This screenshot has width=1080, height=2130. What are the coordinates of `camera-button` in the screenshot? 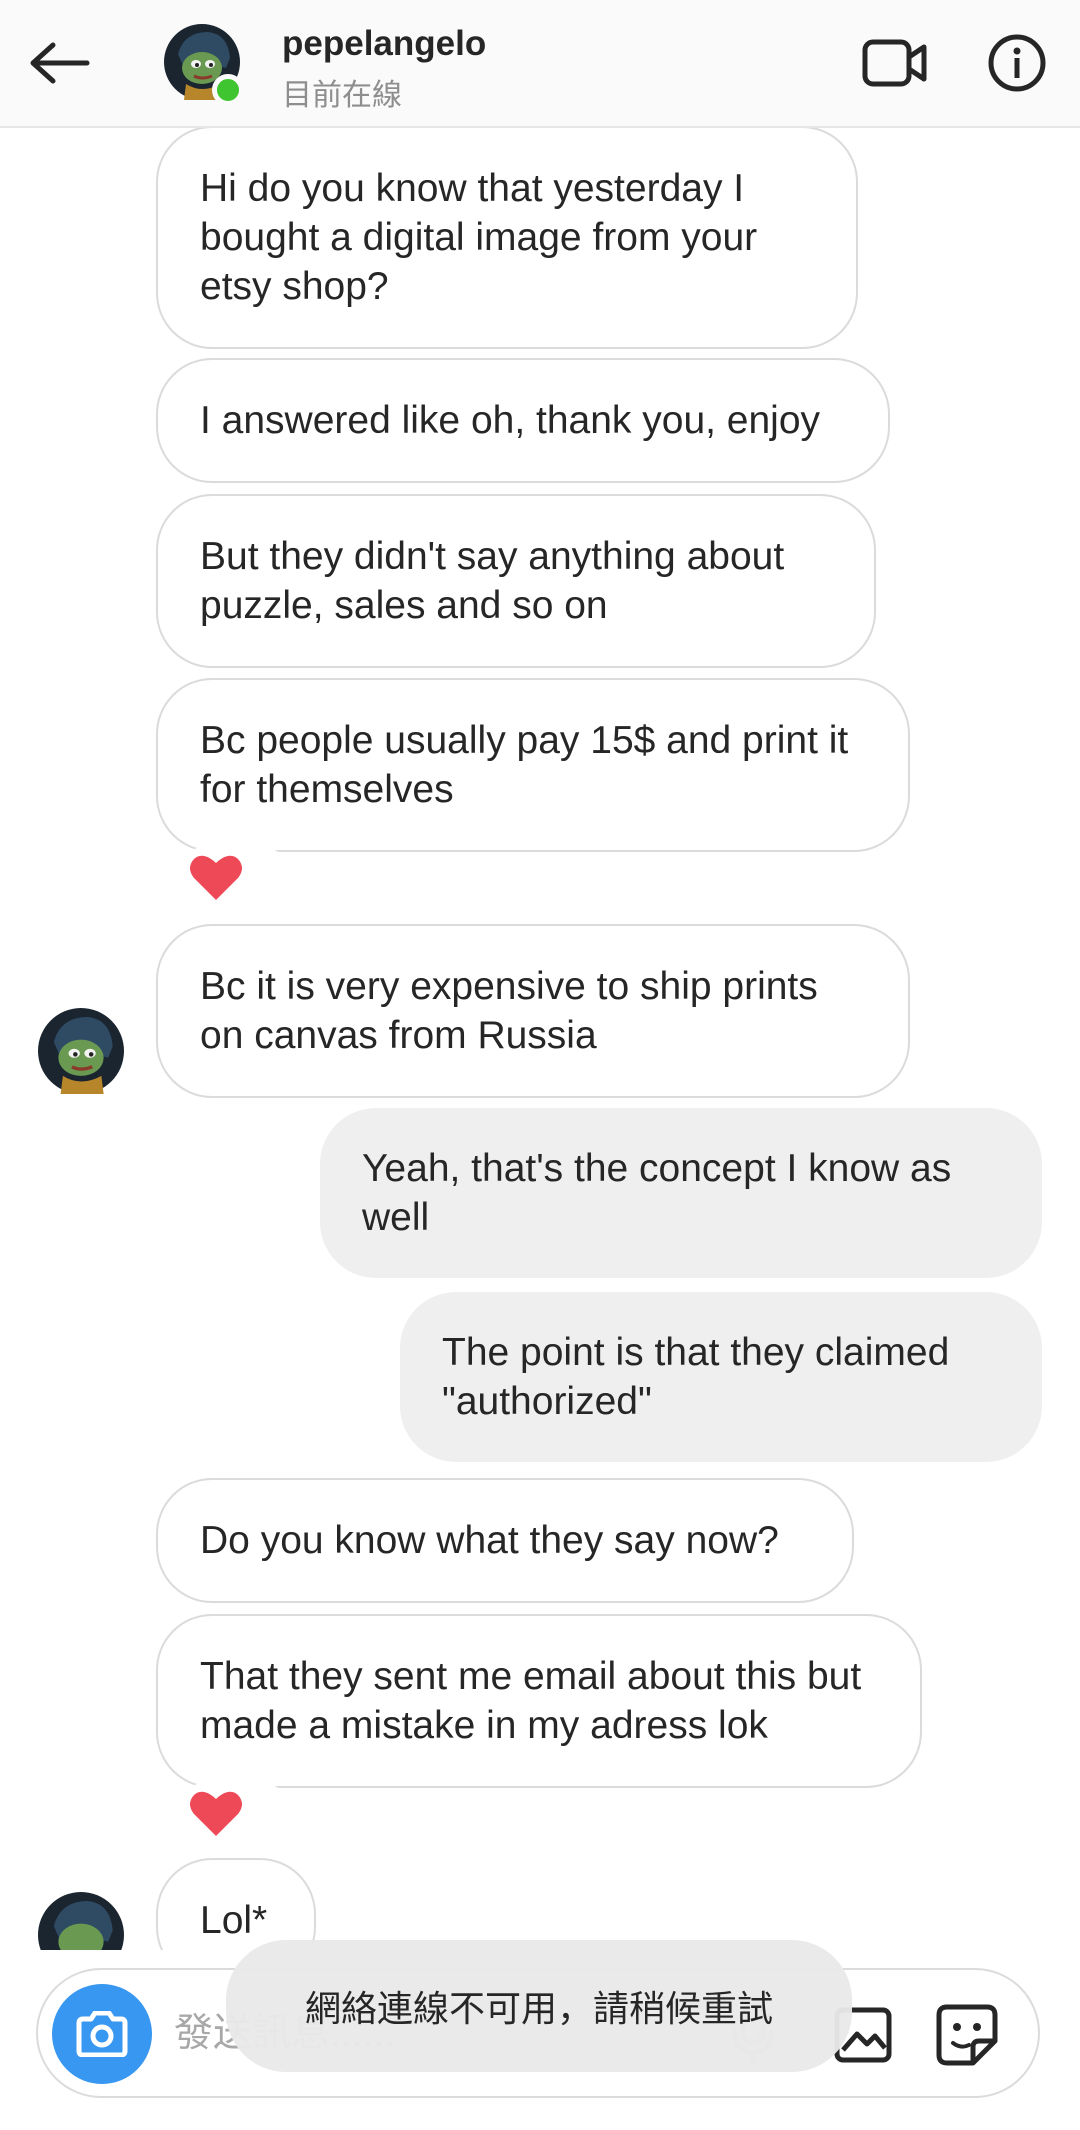 It's located at (102, 2034).